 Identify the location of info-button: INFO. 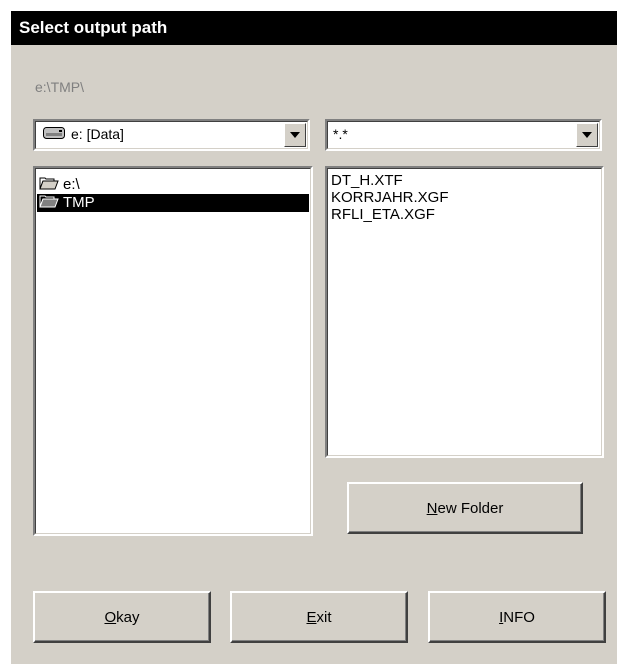
(517, 617).